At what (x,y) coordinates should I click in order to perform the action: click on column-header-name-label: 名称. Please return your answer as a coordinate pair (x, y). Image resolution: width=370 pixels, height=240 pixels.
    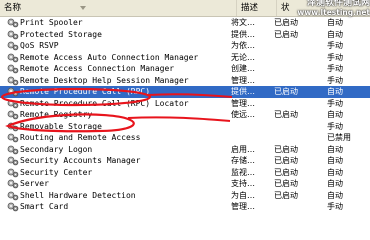
    Looking at the image, I should click on (13, 8).